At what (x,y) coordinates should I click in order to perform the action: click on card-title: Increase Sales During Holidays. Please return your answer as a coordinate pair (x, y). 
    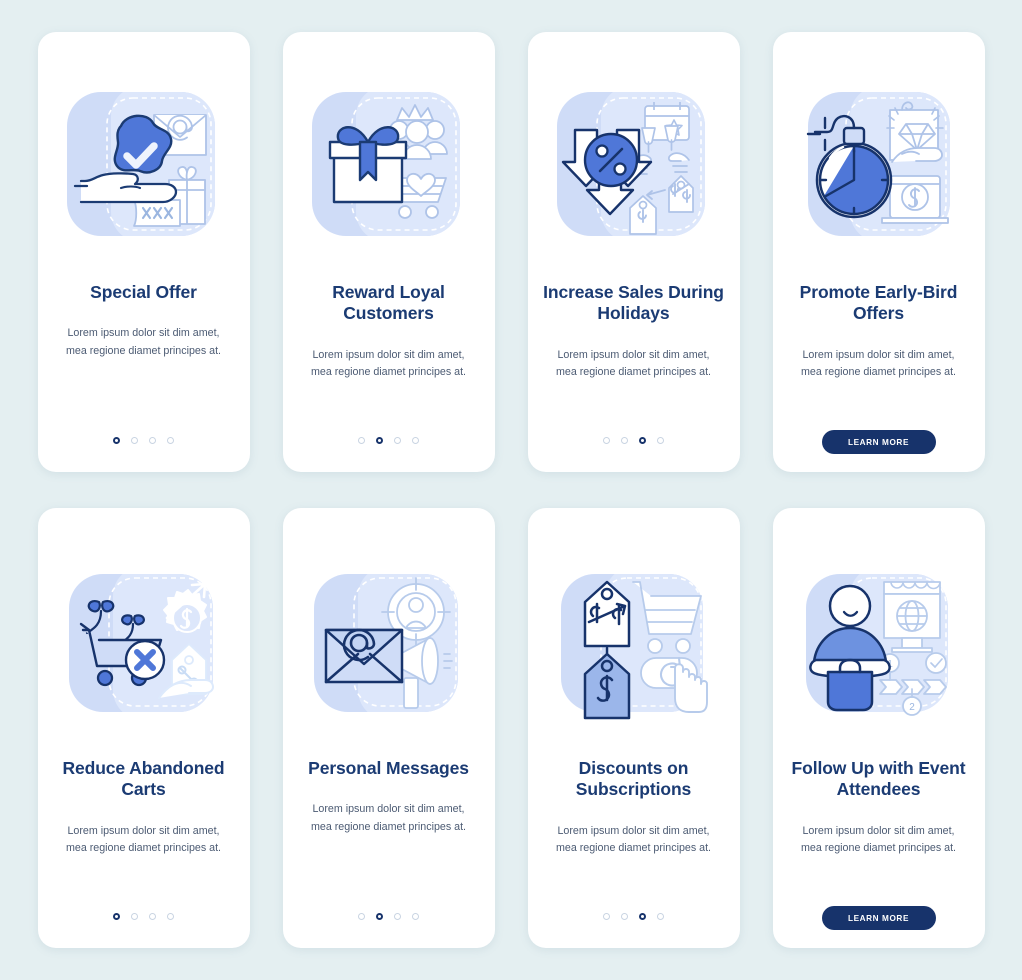
    Looking at the image, I should click on (633, 303).